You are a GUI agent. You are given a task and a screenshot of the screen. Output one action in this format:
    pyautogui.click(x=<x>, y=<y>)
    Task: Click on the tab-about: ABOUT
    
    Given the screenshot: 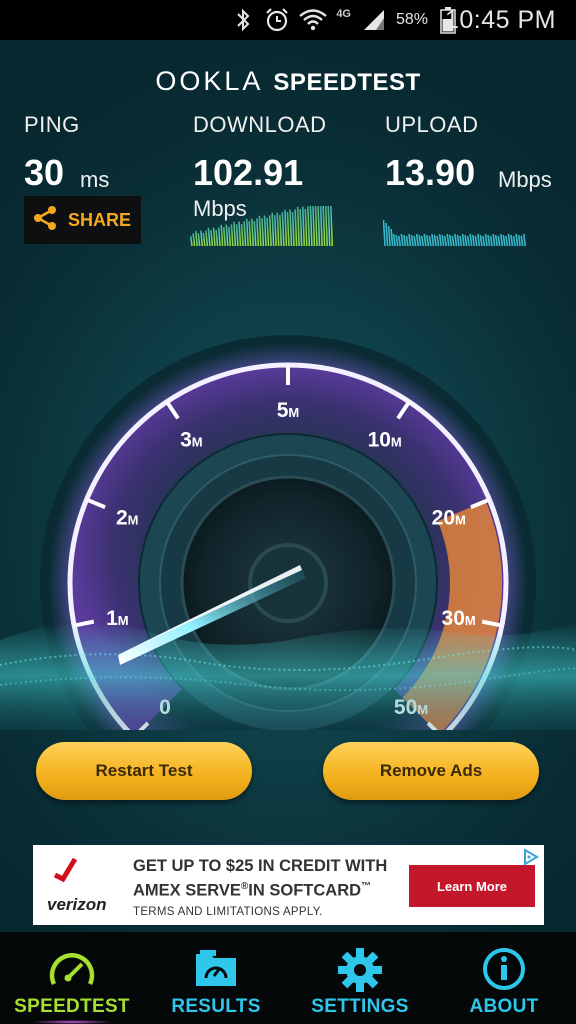 What is the action you would take?
    pyautogui.click(x=504, y=978)
    